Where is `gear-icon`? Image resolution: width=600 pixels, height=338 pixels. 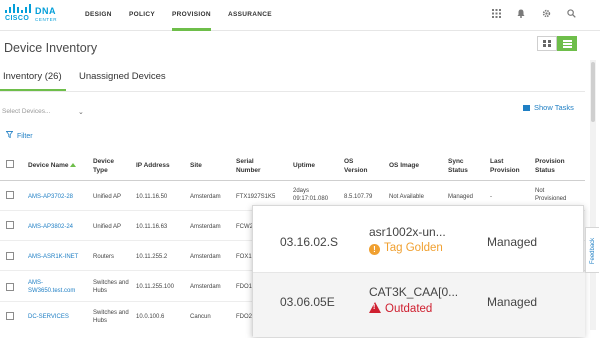
gear-icon is located at coordinates (546, 15).